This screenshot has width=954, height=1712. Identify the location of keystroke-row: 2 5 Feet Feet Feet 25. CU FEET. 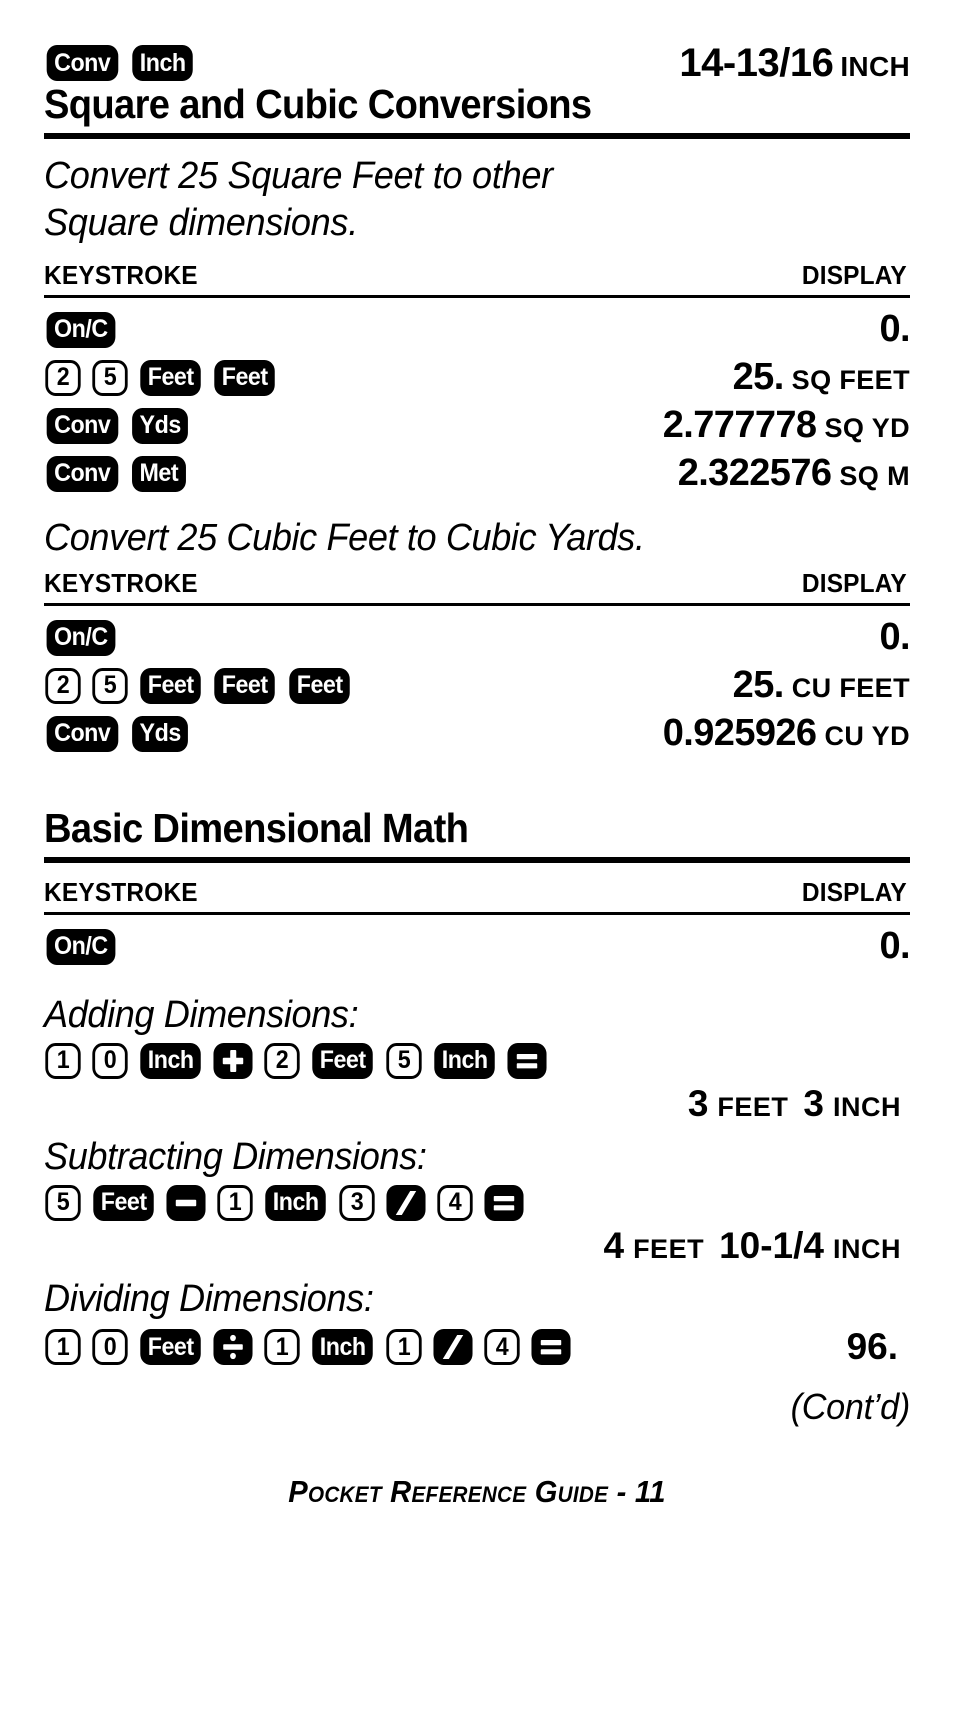
(477, 685).